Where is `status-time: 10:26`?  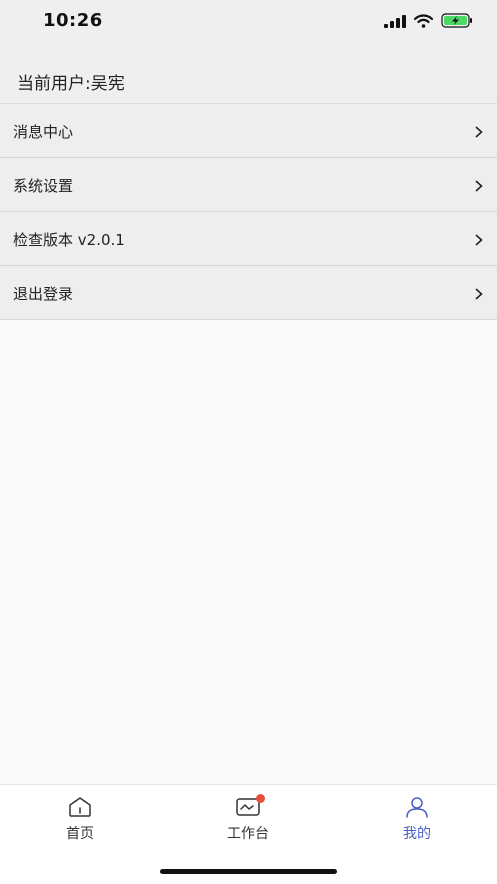 status-time: 10:26 is located at coordinates (73, 20).